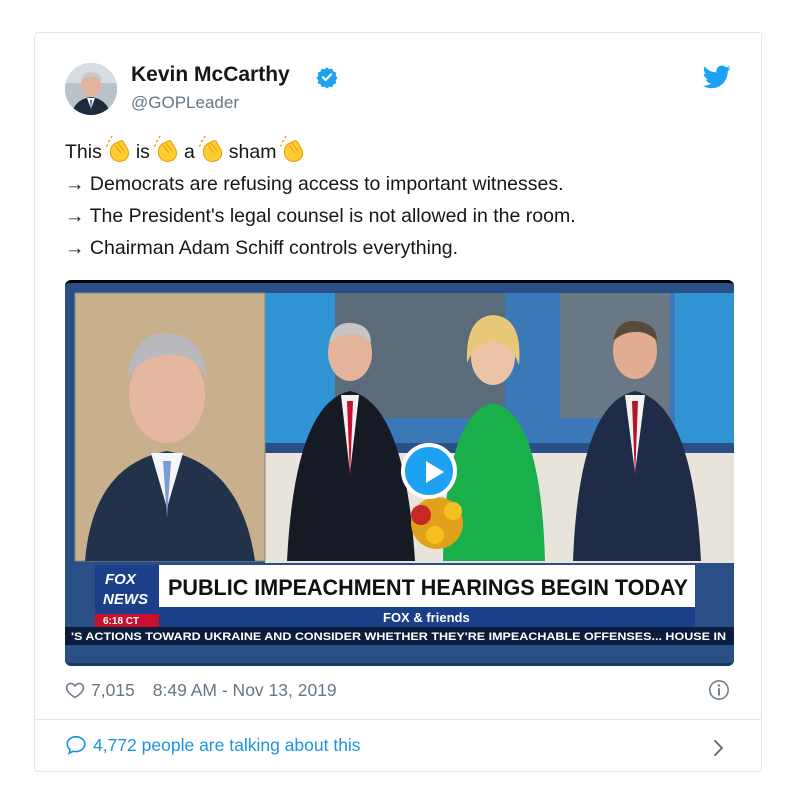 This screenshot has height=811, width=799. What do you see at coordinates (185, 103) in the screenshot?
I see `author-handle: @GOPLeader` at bounding box center [185, 103].